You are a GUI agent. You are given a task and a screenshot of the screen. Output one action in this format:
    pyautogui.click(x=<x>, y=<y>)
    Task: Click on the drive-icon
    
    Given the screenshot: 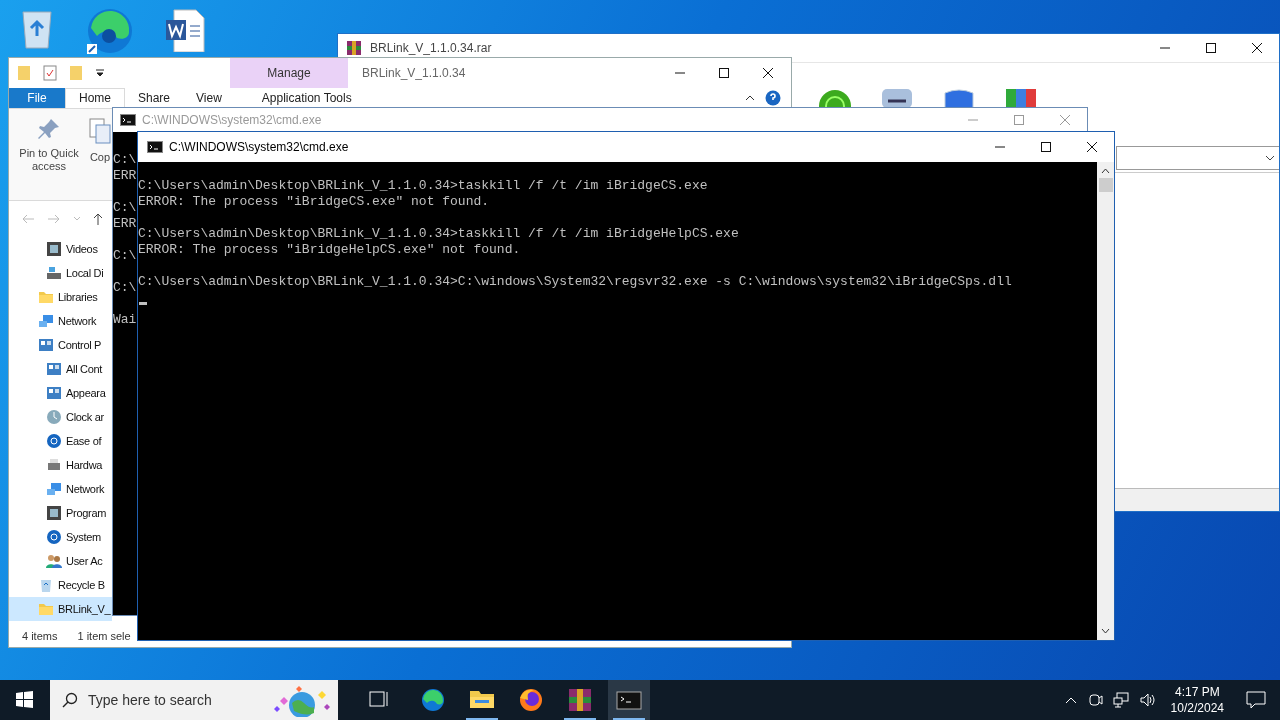 What is the action you would take?
    pyautogui.click(x=54, y=273)
    